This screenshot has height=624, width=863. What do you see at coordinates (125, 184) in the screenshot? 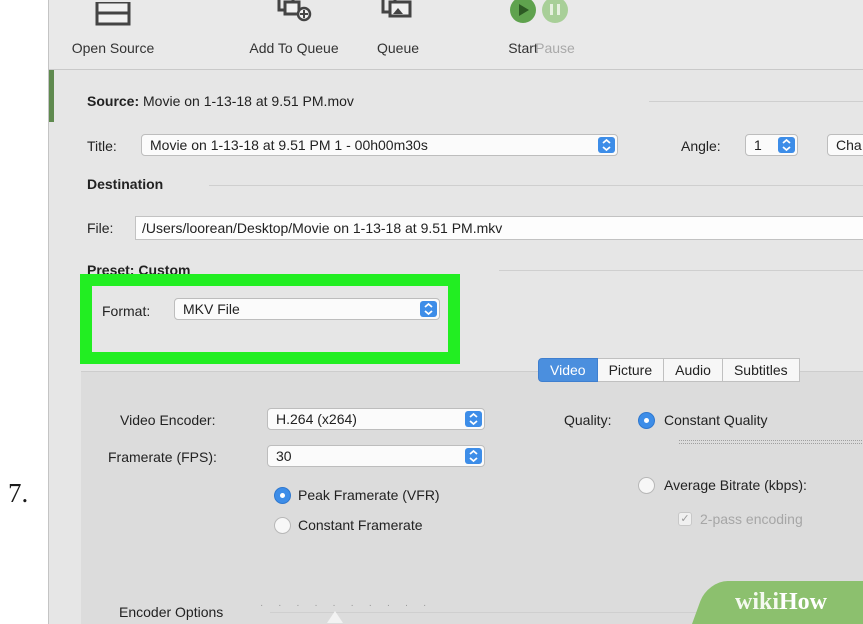
I see `destination-heading: Destination` at bounding box center [125, 184].